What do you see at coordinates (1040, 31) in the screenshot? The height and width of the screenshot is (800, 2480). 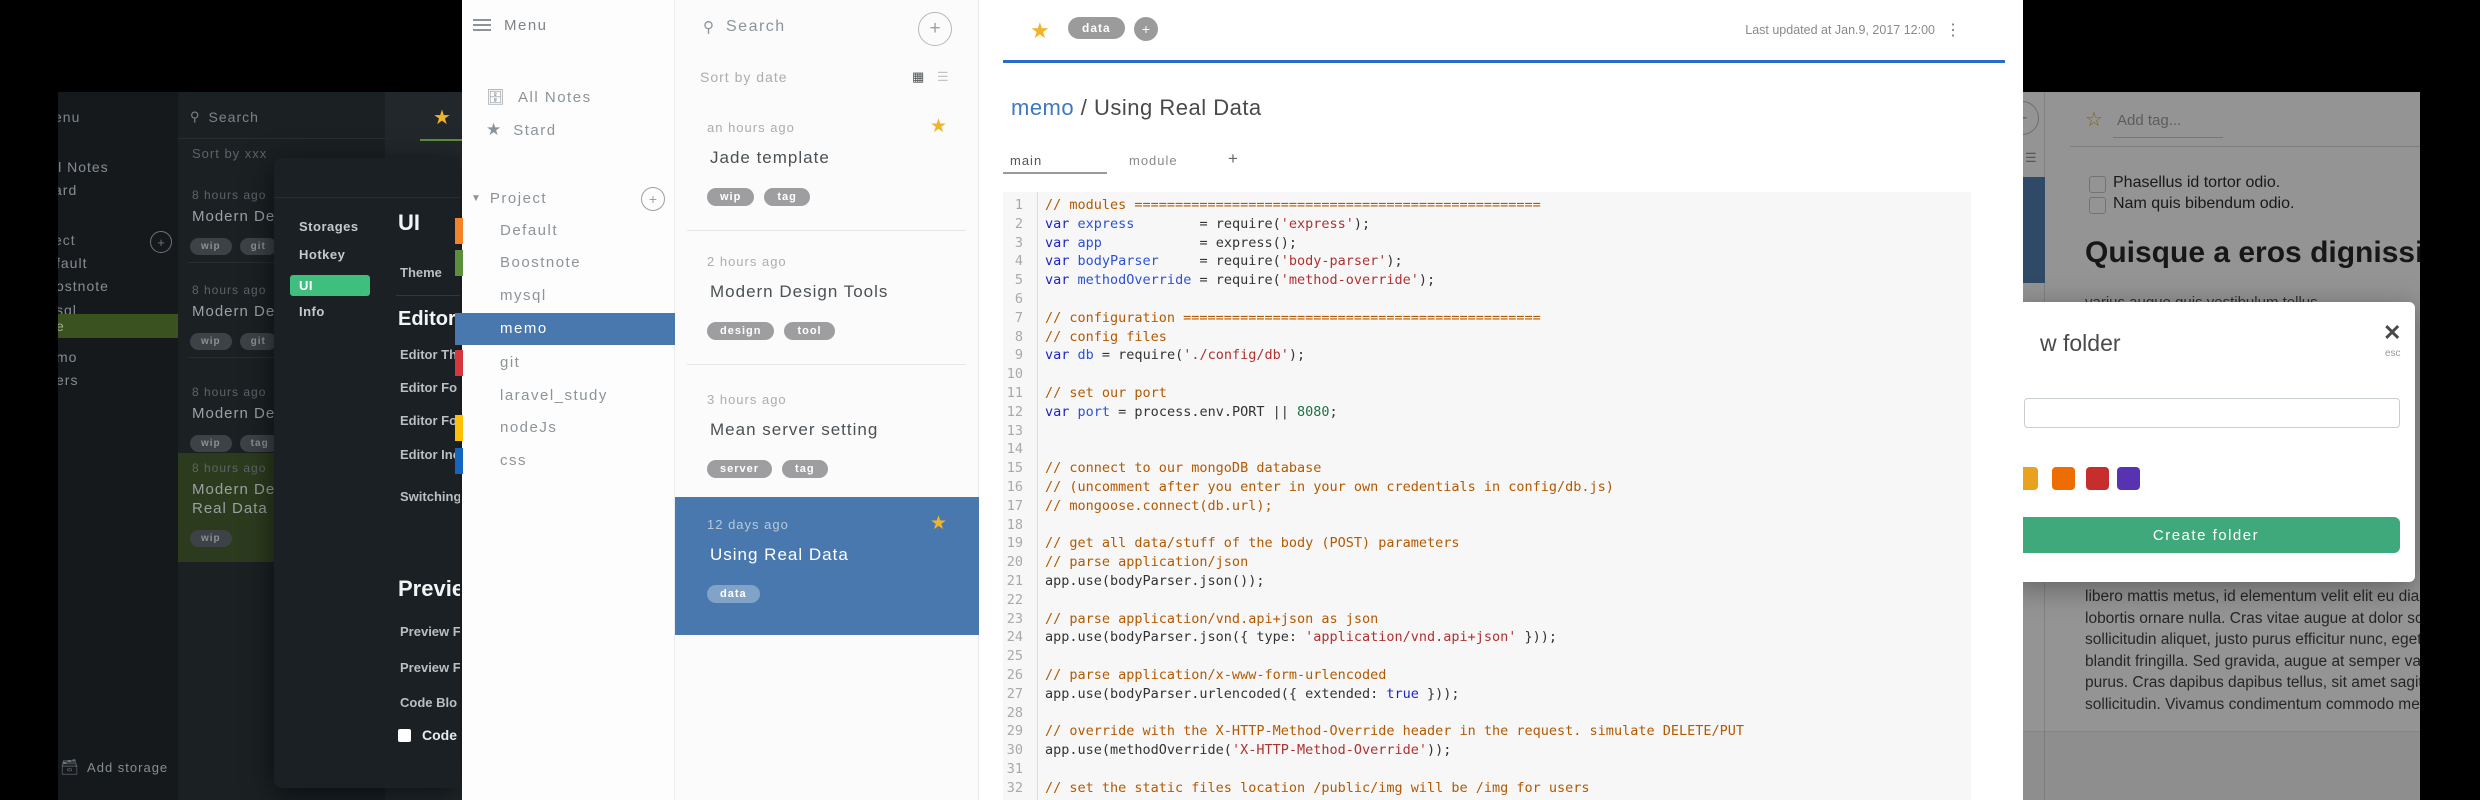 I see `star-toggle-icon: ★` at bounding box center [1040, 31].